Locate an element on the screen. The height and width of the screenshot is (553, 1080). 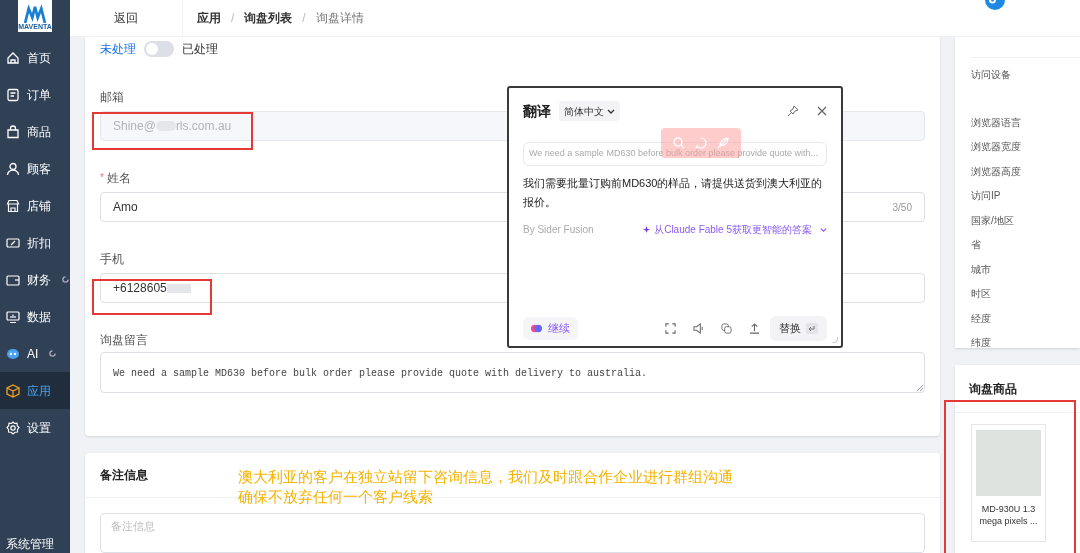
info-label: 浏览器高度 is located at coordinates (996, 171).